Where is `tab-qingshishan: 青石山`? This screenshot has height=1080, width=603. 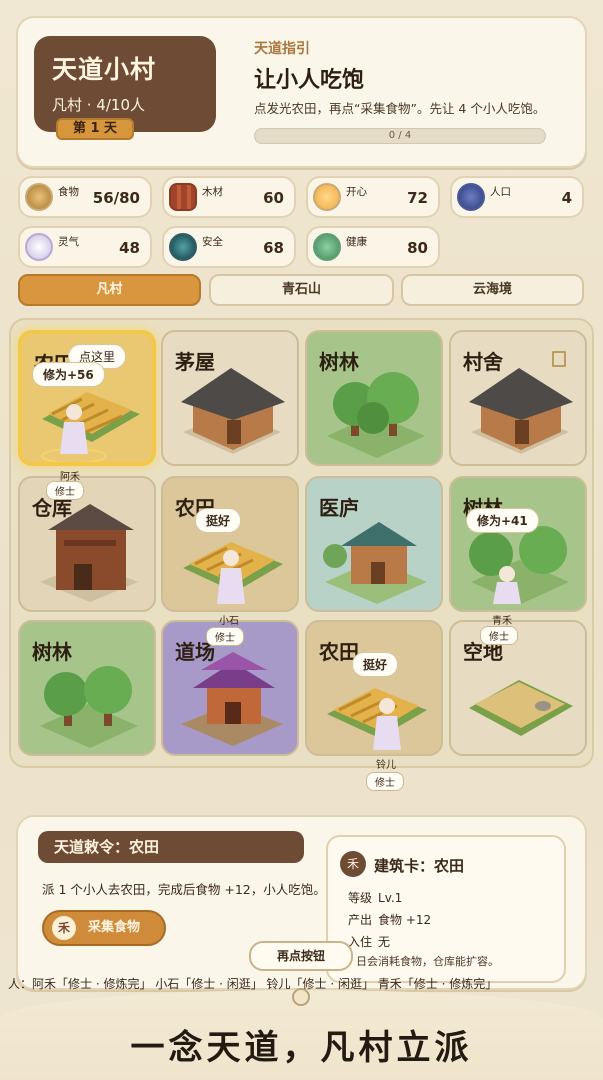 tab-qingshishan: 青石山 is located at coordinates (301, 290).